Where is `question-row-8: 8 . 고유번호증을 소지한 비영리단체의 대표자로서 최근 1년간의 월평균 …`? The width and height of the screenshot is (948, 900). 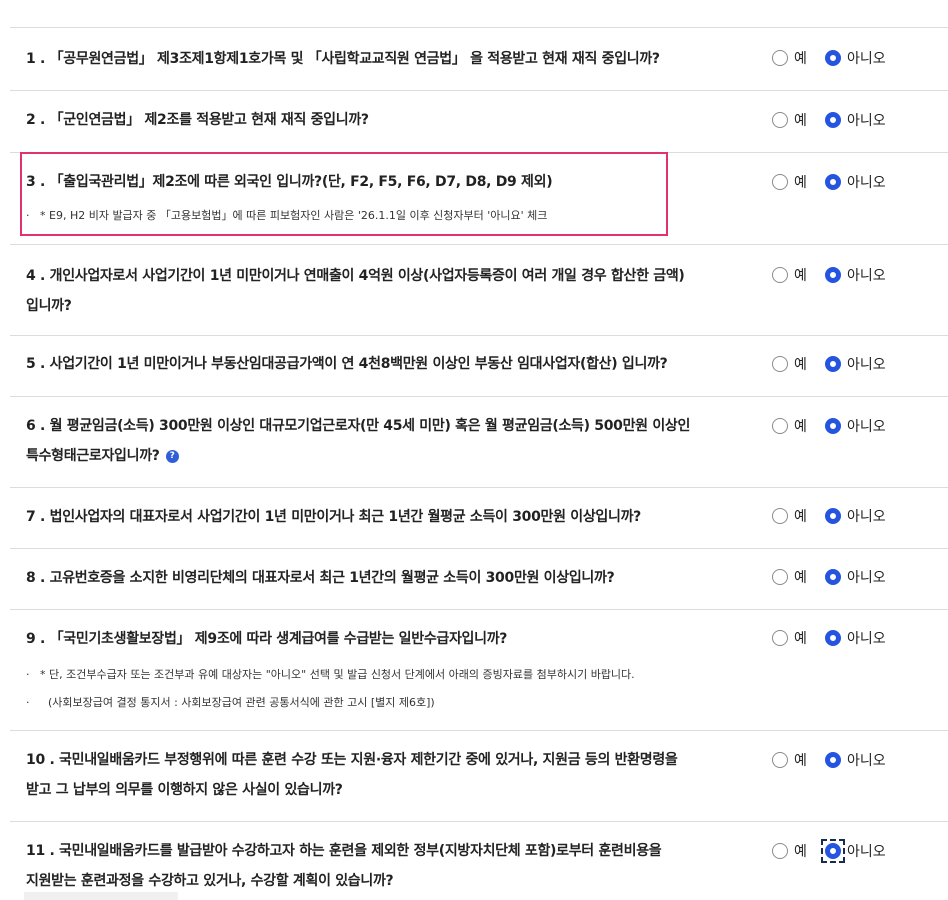
question-row-8: 8 . 고유번호증을 소지한 비영리단체의 대표자로서 최근 1년간의 월평균 … is located at coordinates (479, 579).